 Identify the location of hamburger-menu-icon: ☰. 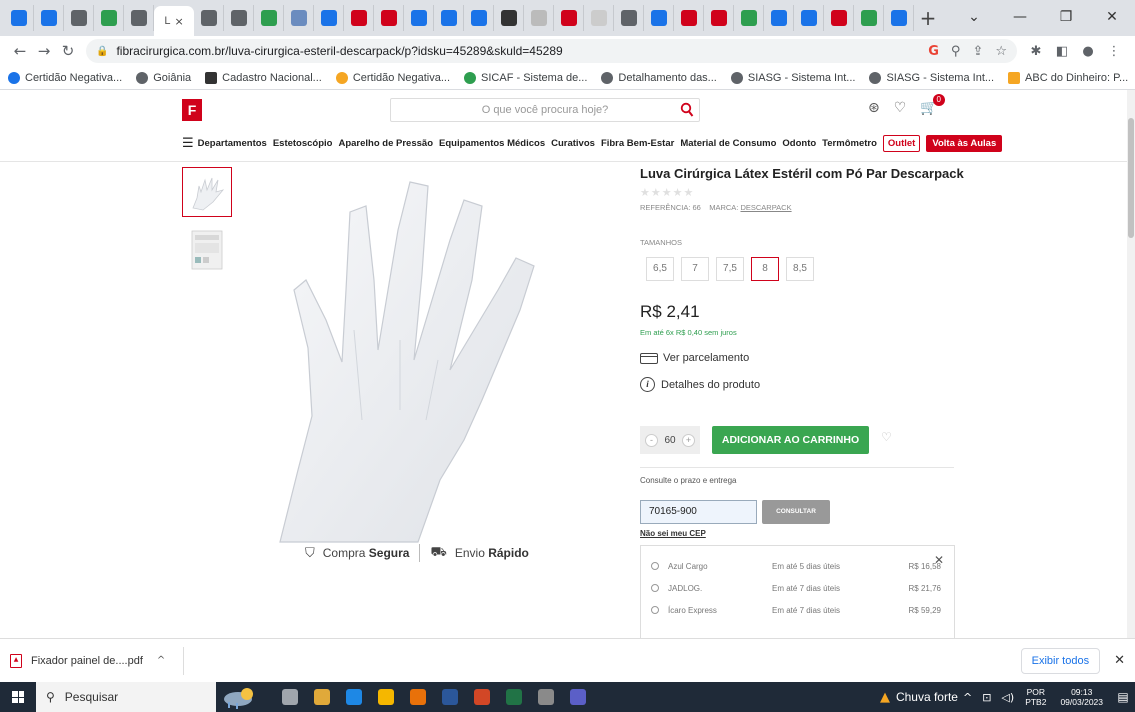
(188, 143).